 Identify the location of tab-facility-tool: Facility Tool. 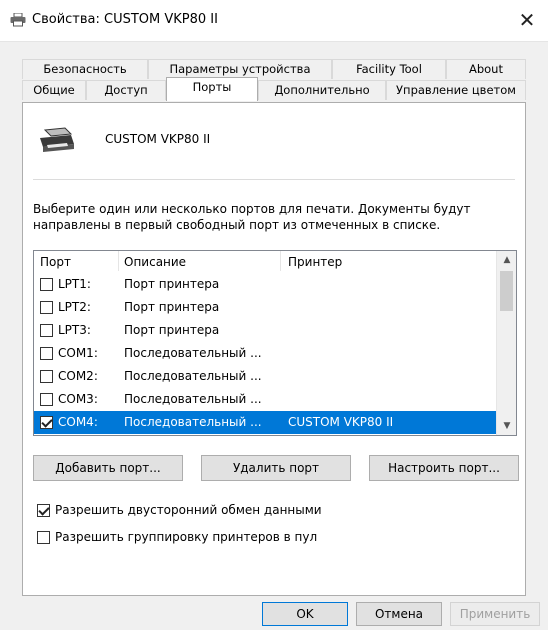
(389, 69).